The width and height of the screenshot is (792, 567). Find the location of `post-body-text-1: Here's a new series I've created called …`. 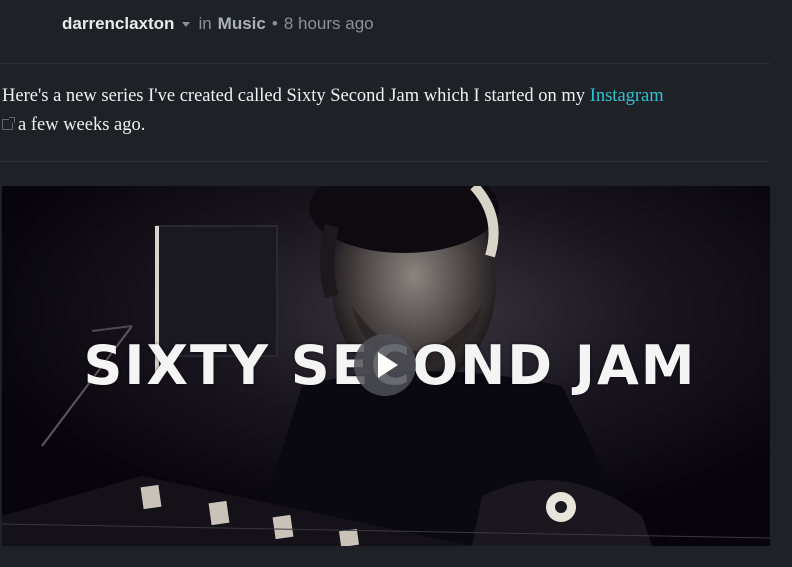

post-body-text-1: Here's a new series I've created called … is located at coordinates (296, 96).